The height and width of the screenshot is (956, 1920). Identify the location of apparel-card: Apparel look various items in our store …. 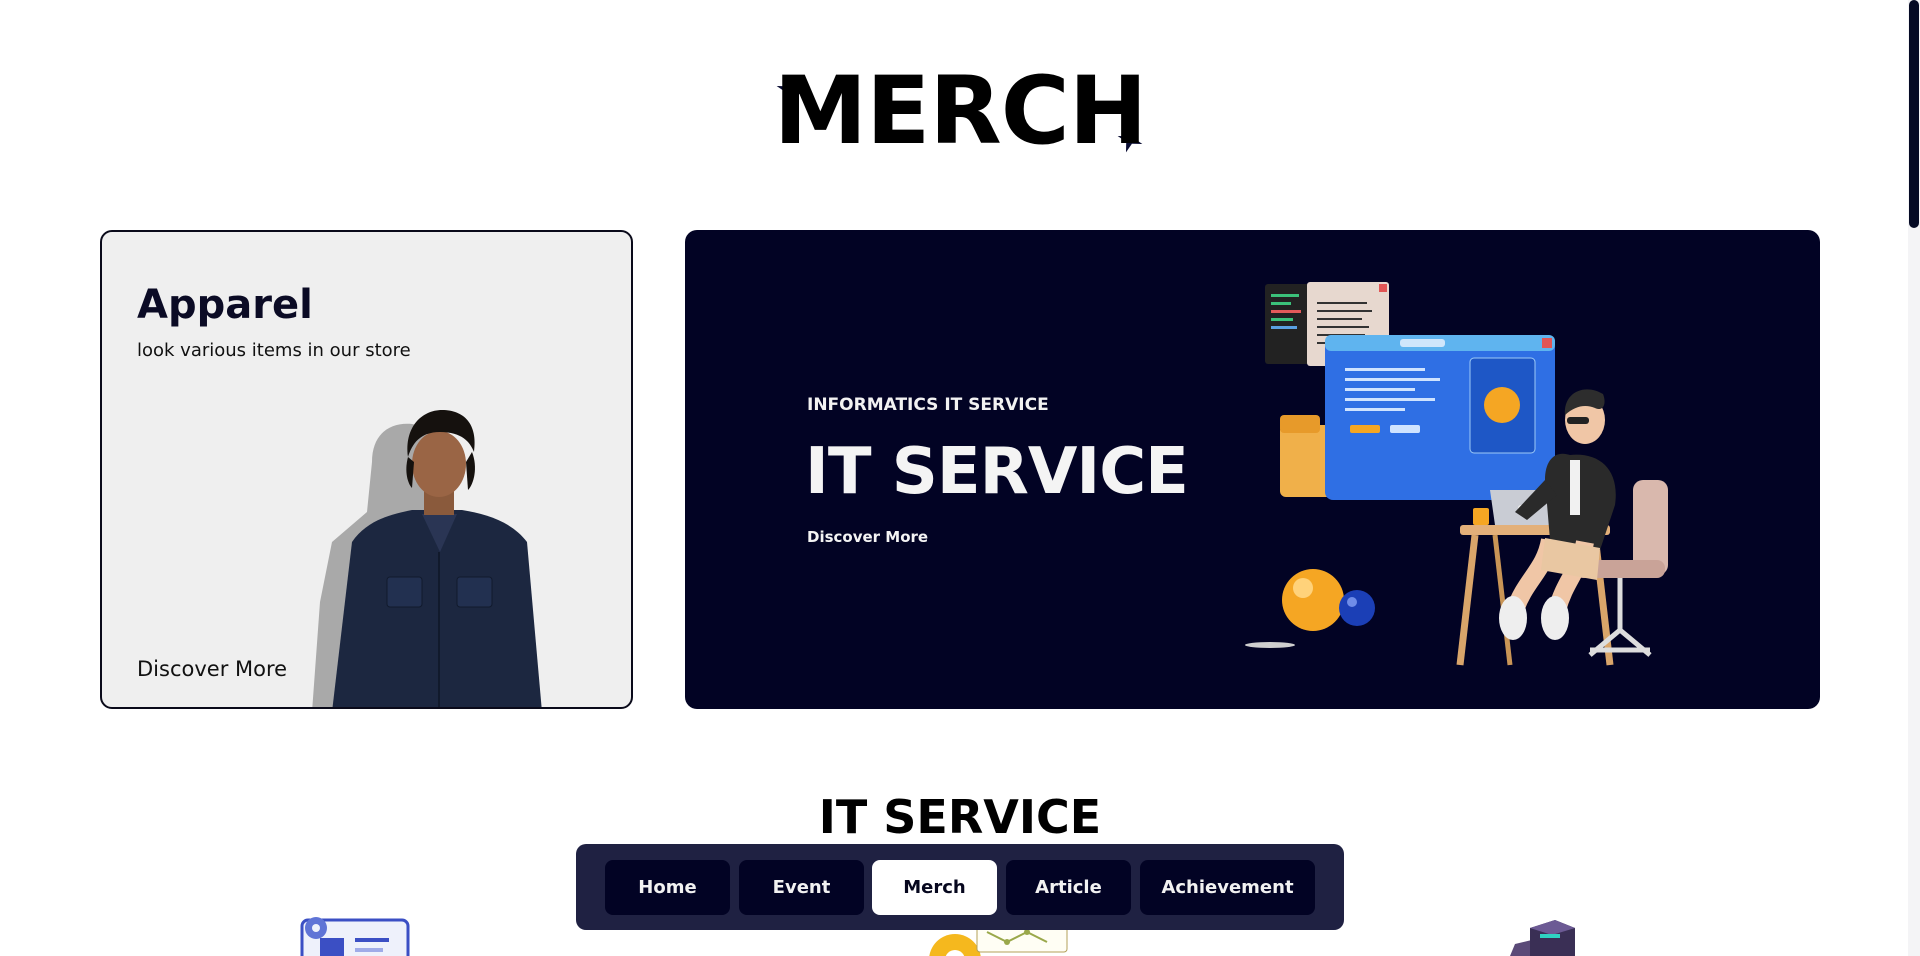
(366, 469).